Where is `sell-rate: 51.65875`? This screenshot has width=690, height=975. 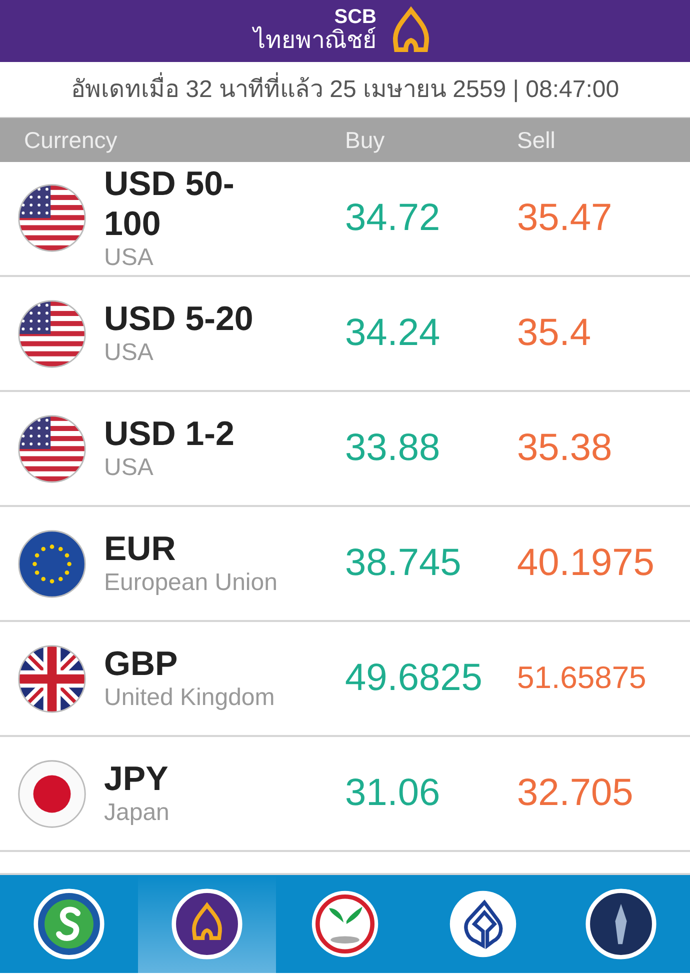 sell-rate: 51.65875 is located at coordinates (581, 678).